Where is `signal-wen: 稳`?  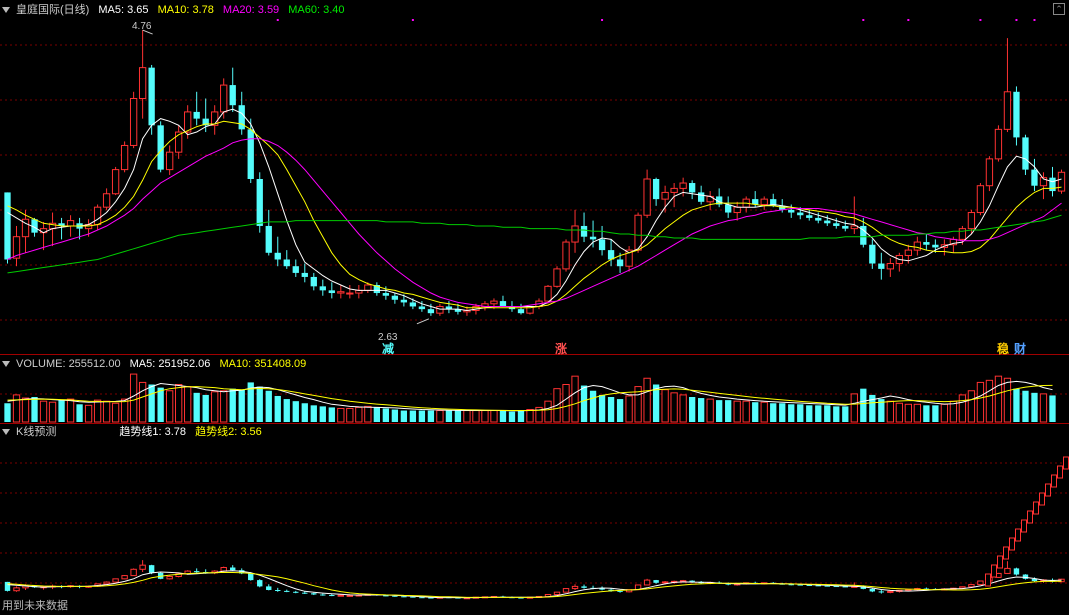
signal-wen: 稳 is located at coordinates (1003, 349).